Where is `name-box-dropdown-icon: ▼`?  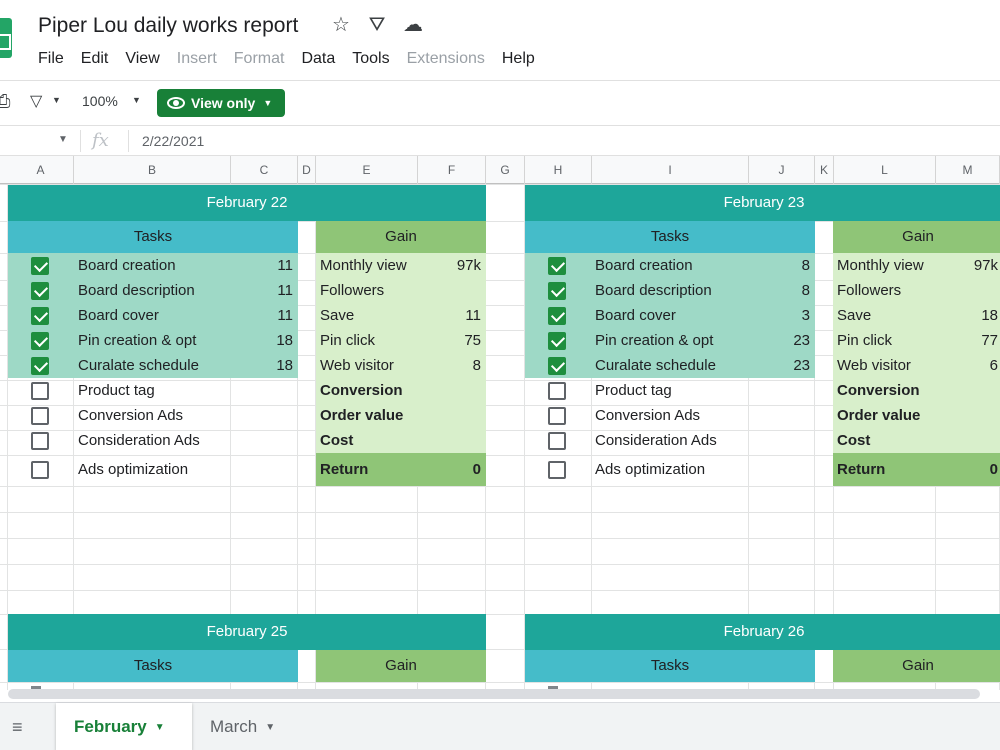
name-box-dropdown-icon: ▼ is located at coordinates (63, 139).